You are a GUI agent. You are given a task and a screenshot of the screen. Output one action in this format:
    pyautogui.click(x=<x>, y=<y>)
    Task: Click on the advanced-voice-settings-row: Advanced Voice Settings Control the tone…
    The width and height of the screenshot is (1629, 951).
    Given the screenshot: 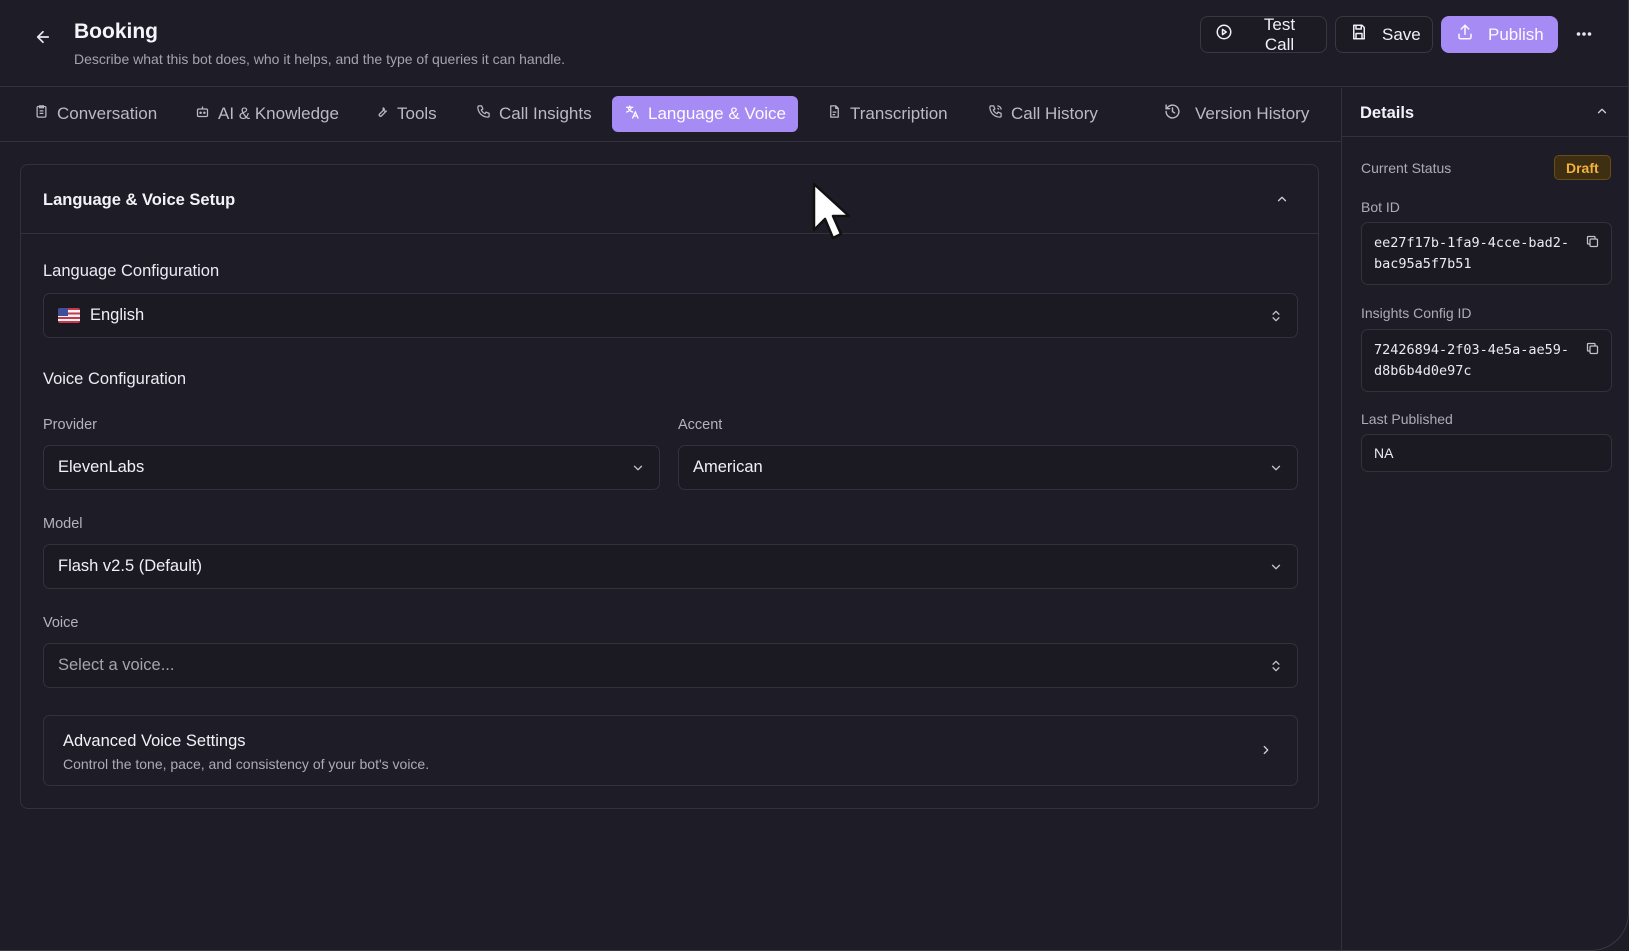 What is the action you would take?
    pyautogui.click(x=670, y=750)
    